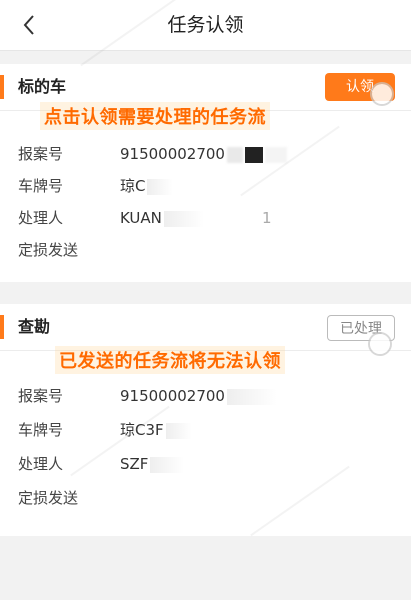 The image size is (411, 600). I want to click on nav-bar: 任务认领, so click(205, 25).